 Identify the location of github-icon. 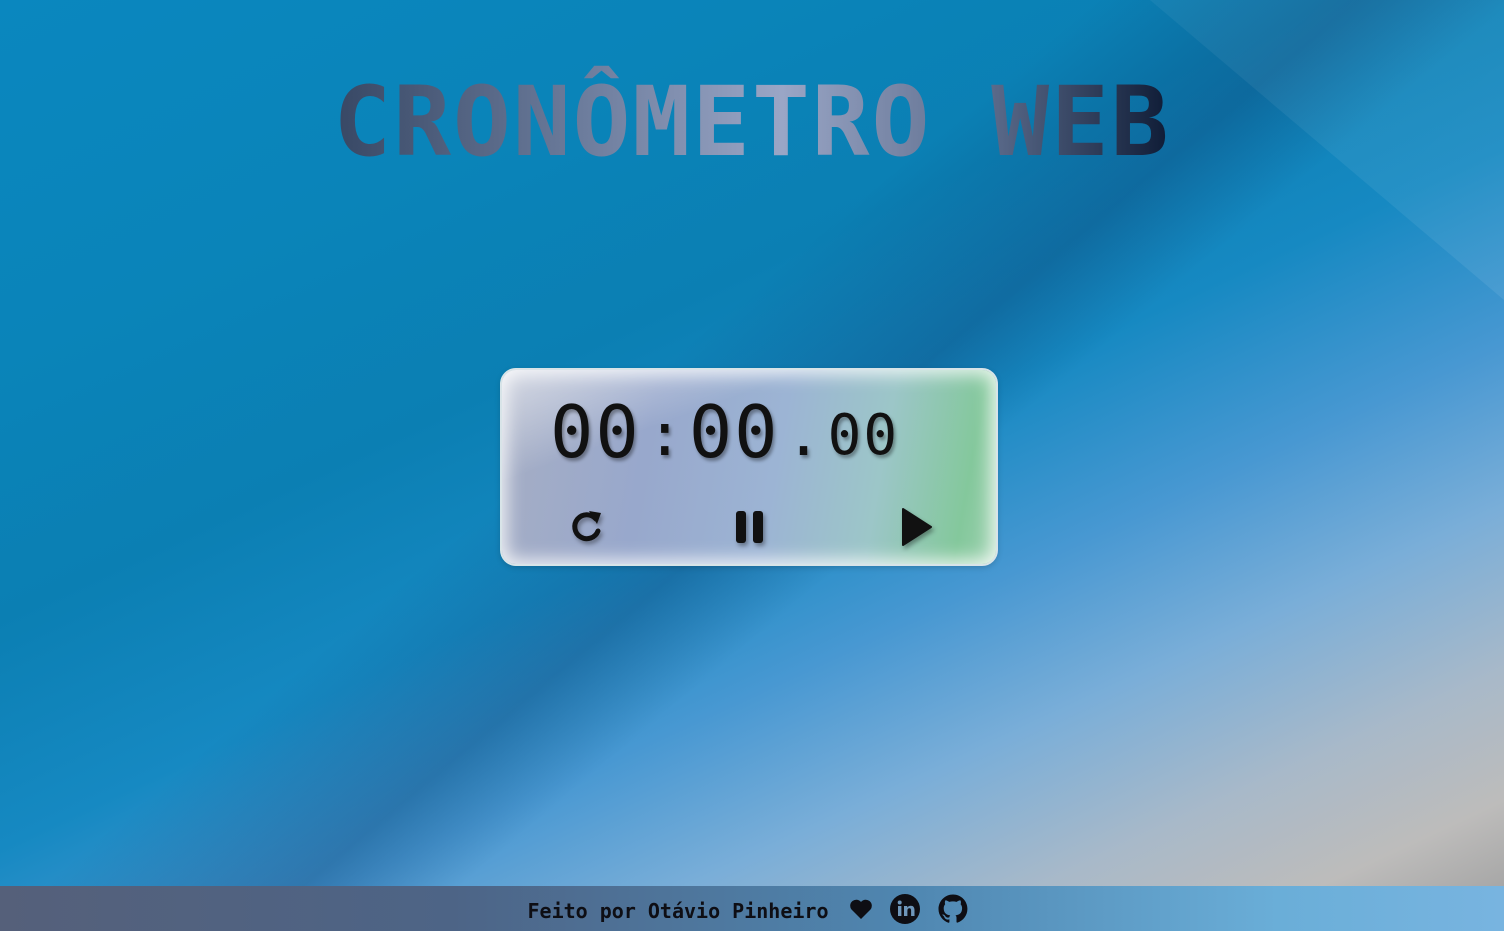
(952, 908).